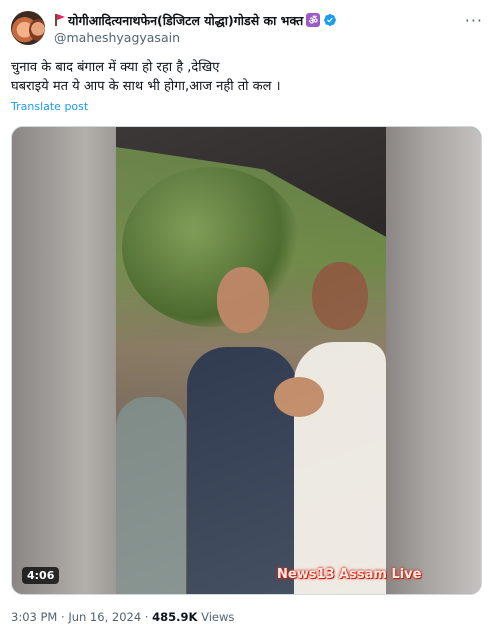 Image resolution: width=493 pixels, height=624 pixels. Describe the element at coordinates (104, 617) in the screenshot. I see `post-date: Jun 16, 2024` at that location.